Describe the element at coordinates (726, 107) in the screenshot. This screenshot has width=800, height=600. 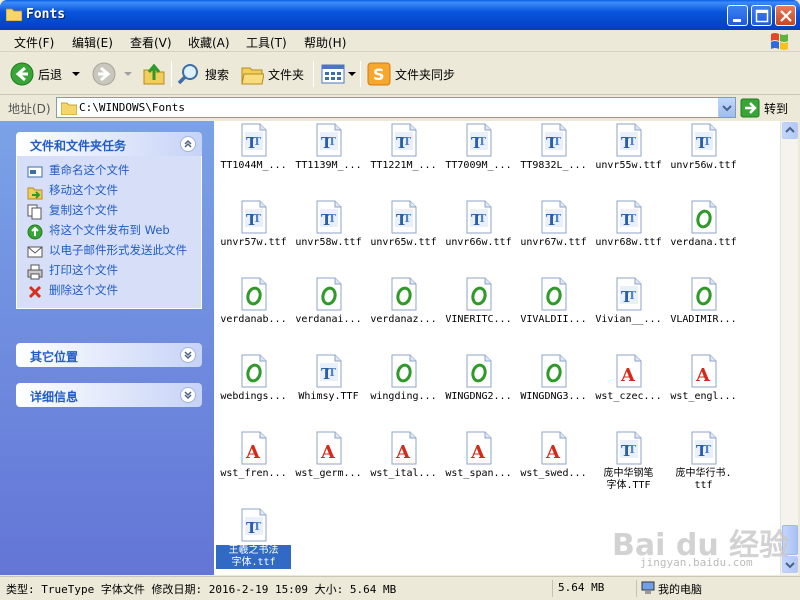
I see `address-dropdown-button` at that location.